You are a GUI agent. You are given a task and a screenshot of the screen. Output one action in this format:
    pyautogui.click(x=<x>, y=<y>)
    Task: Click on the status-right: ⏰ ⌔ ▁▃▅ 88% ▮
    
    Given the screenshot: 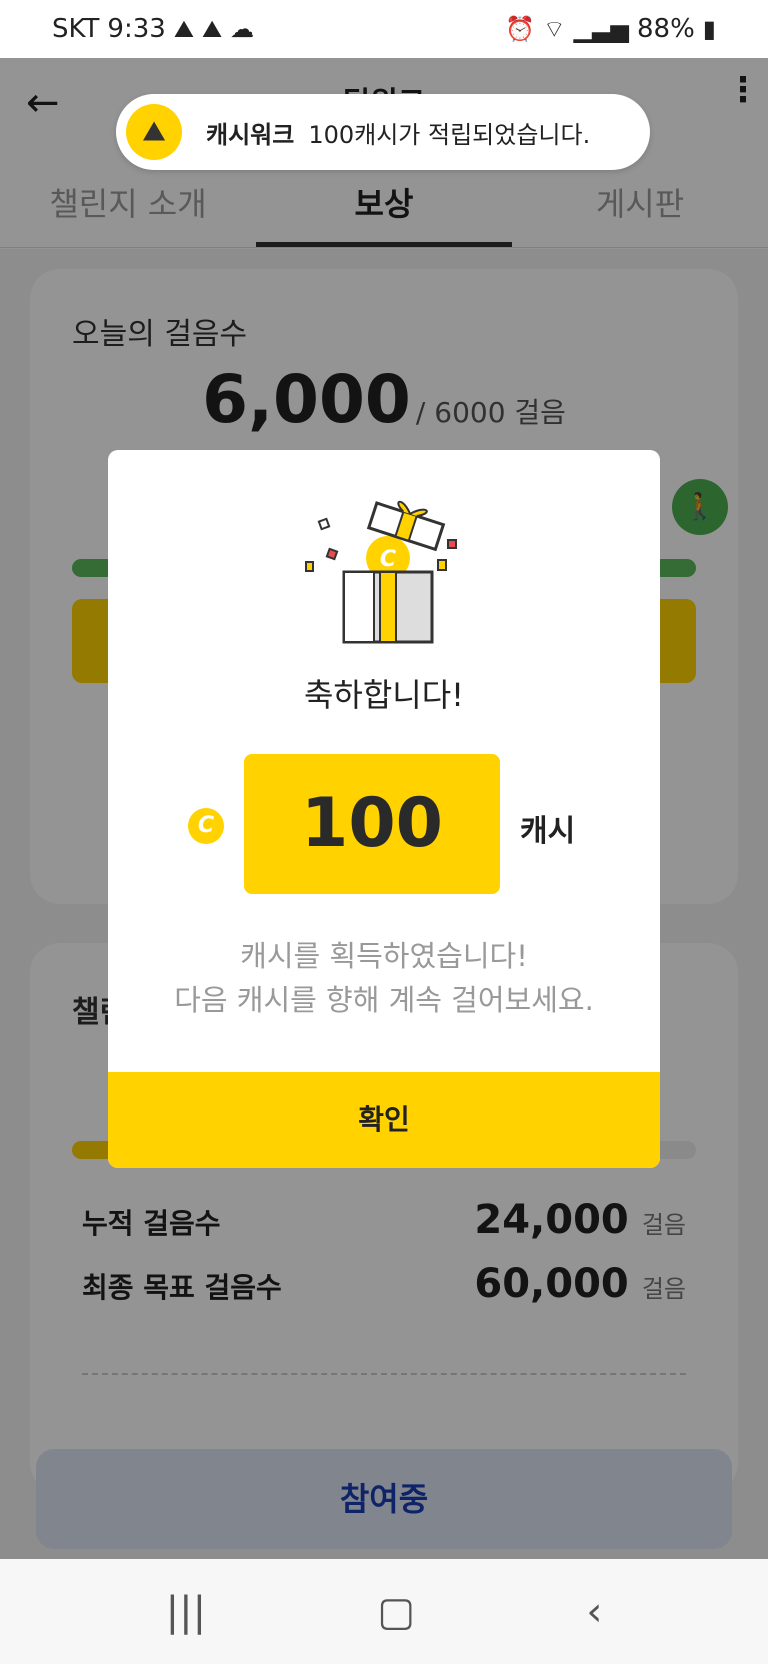 What is the action you would take?
    pyautogui.click(x=610, y=29)
    